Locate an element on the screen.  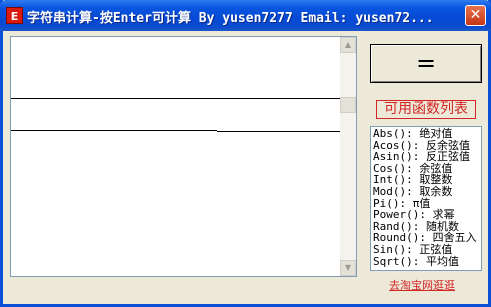
calculate-button: = is located at coordinates (426, 63).